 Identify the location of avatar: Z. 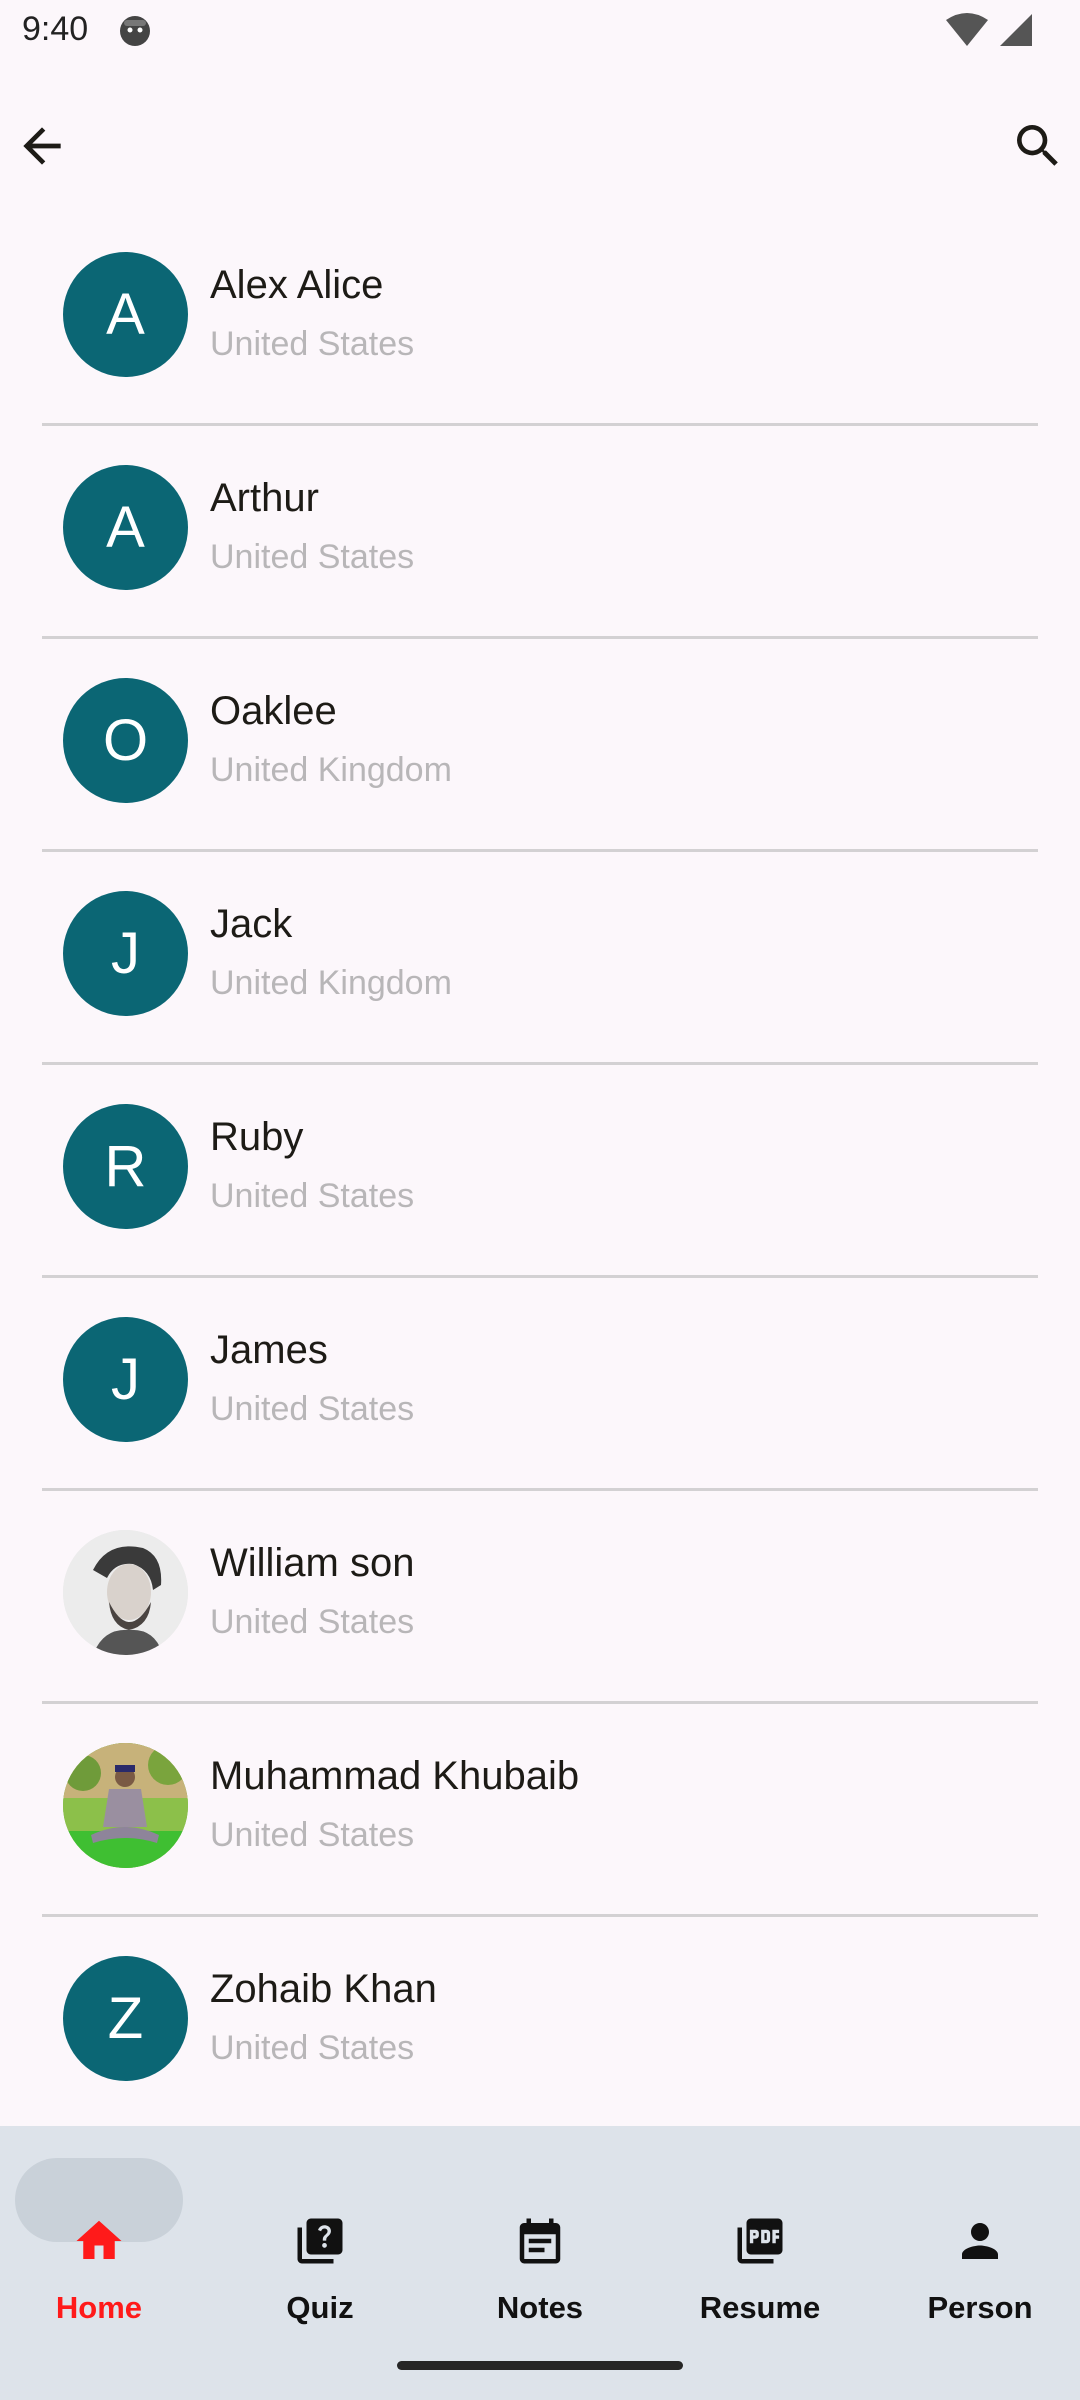
(125, 2018).